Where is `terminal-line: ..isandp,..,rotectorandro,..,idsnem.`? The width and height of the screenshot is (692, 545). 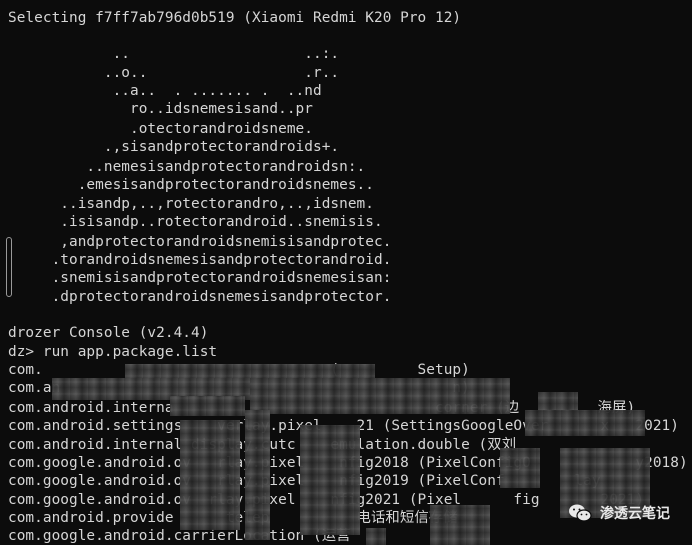
terminal-line: ..isandp,..,rotectorandro,..,idsnem. is located at coordinates (191, 204).